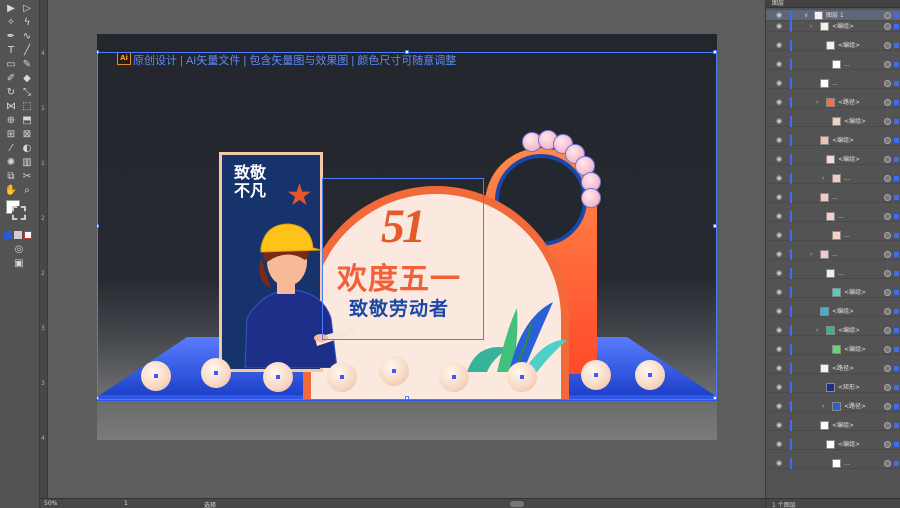 The image size is (900, 508). Describe the element at coordinates (27, 37) in the screenshot. I see `curvature-tool-icon: ∿` at that location.